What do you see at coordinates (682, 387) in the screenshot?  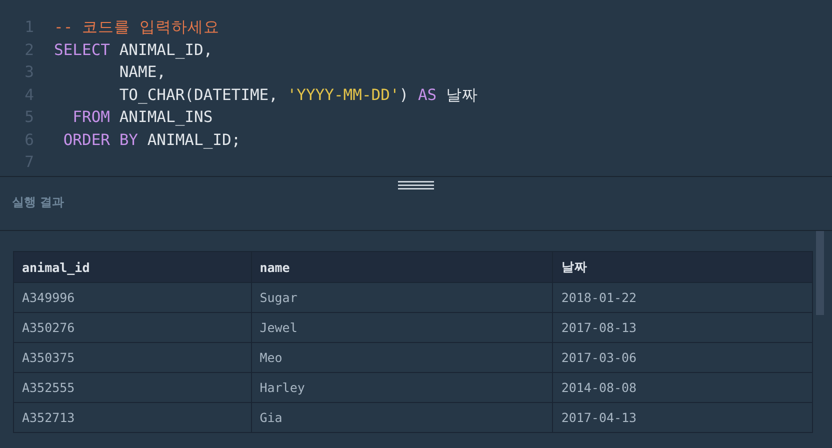 I see `table-cell: 2014-08-08` at bounding box center [682, 387].